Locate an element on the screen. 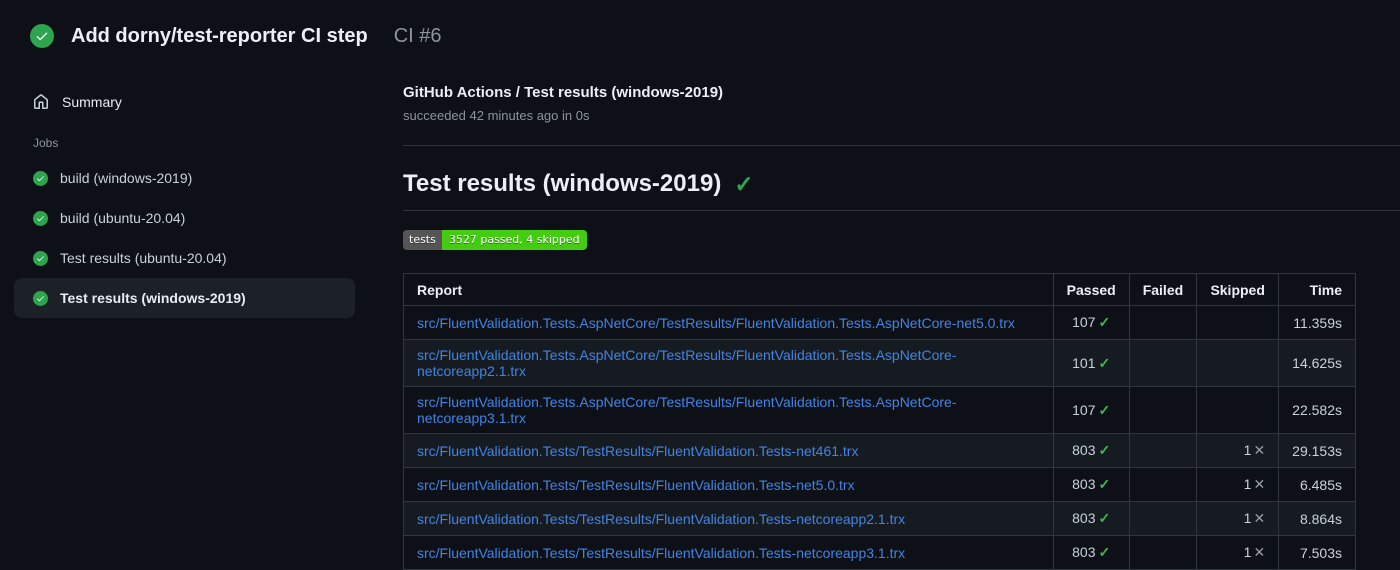  check-run-status: succeeded 42 minutes ago in 0s is located at coordinates (496, 115).